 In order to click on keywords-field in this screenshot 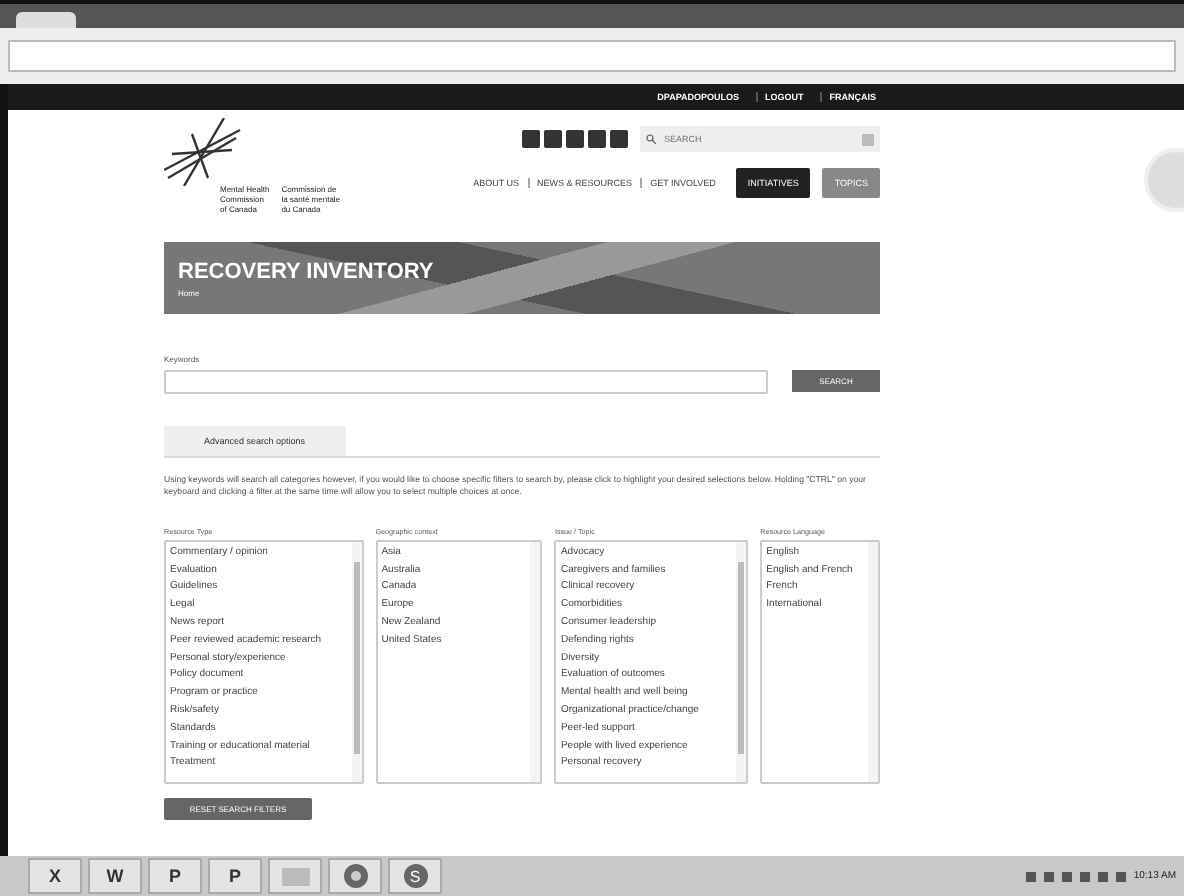, I will do `click(466, 382)`.